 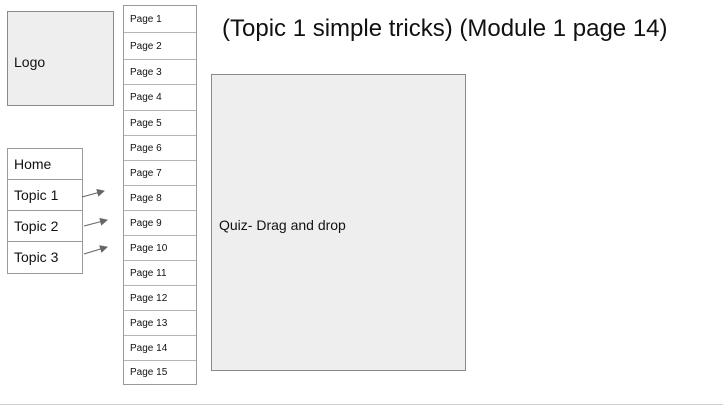 I want to click on nav-item-label: Home, so click(x=33, y=164).